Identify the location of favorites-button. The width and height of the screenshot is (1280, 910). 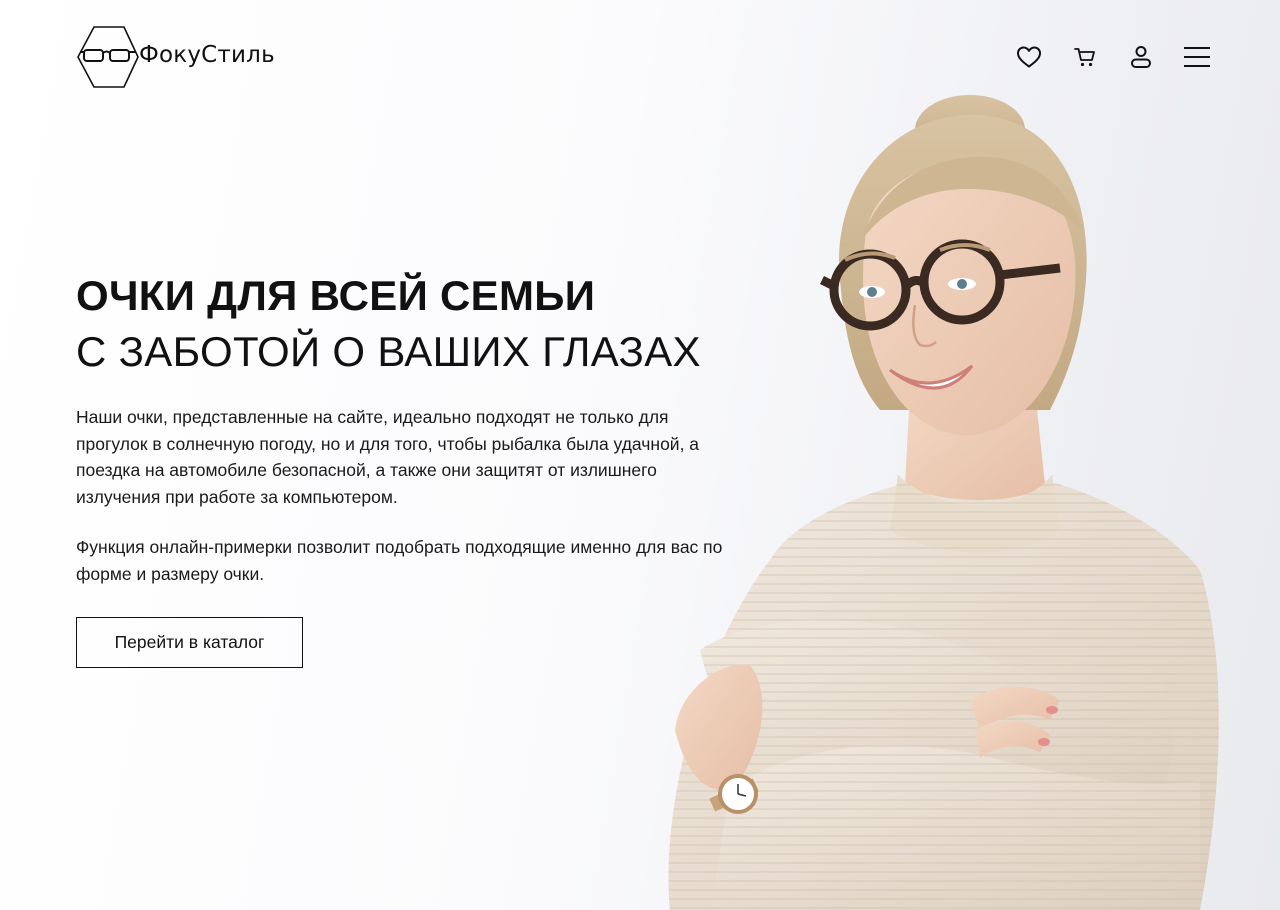
(1029, 57).